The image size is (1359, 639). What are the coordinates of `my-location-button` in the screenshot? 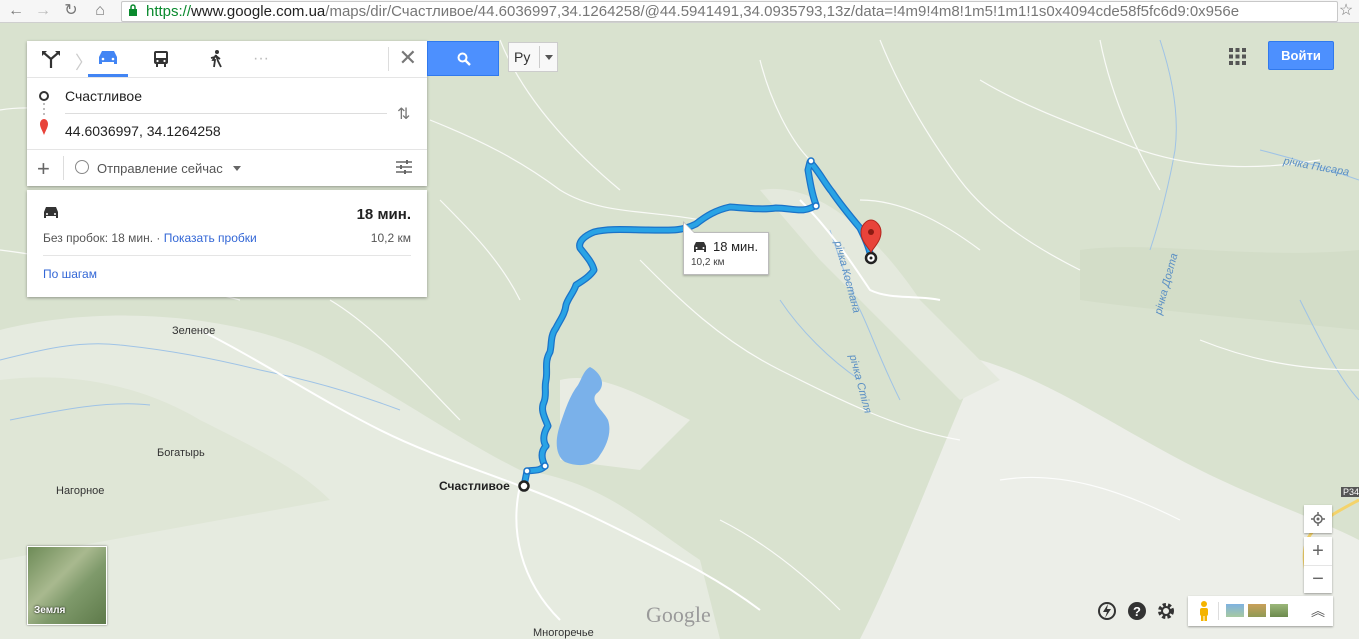 It's located at (1318, 519).